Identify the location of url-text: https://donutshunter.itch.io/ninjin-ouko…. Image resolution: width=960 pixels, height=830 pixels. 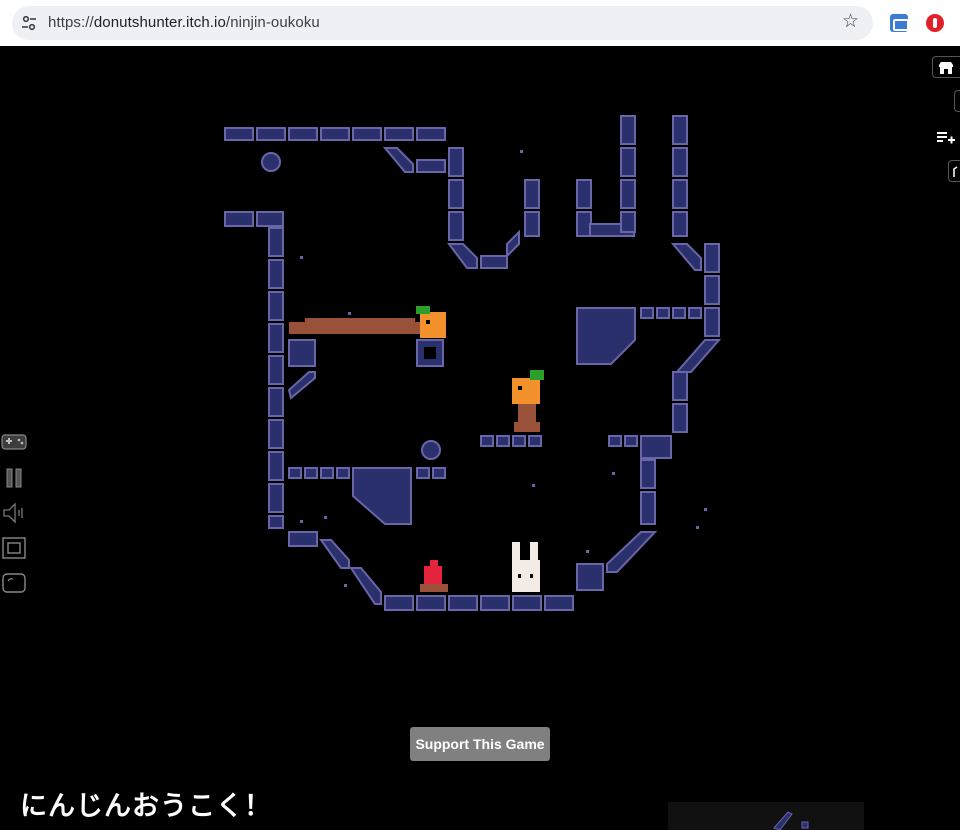
(184, 22).